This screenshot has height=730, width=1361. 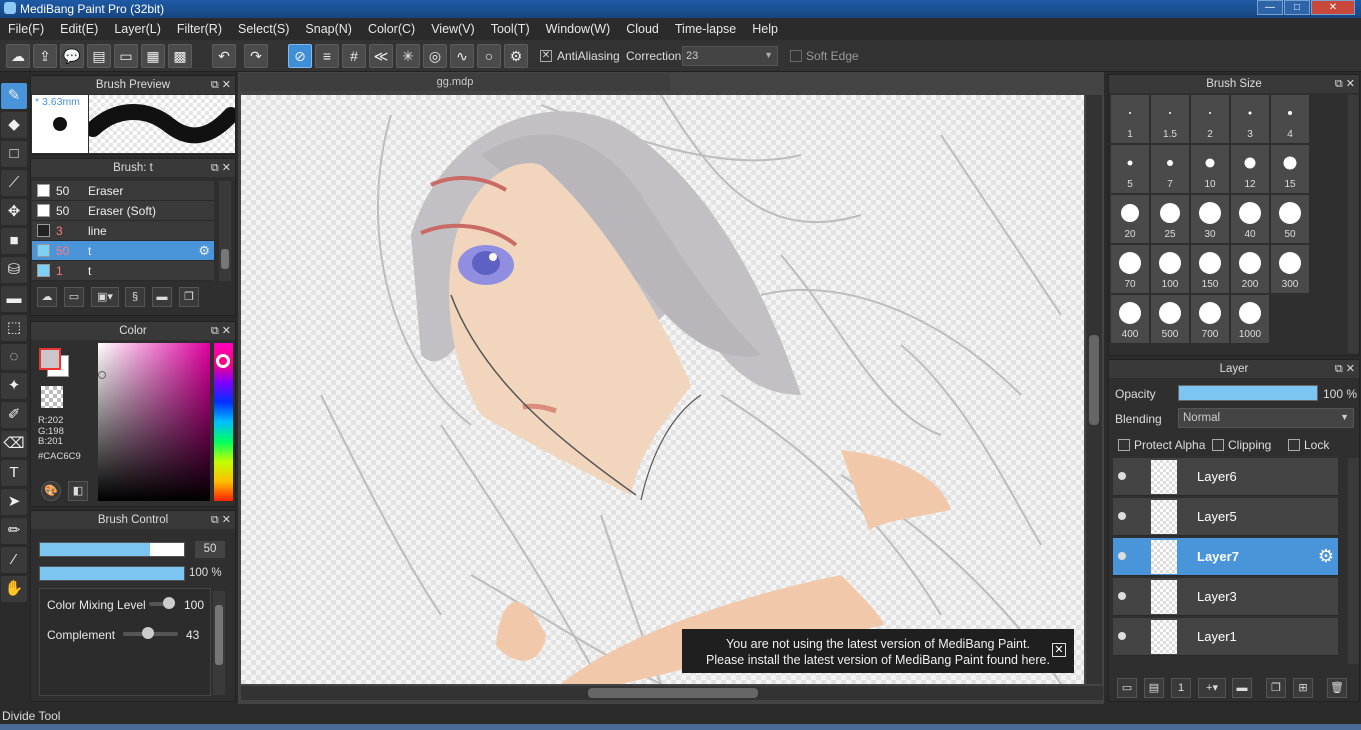 I want to click on brush-size-option: 12, so click(x=1250, y=169).